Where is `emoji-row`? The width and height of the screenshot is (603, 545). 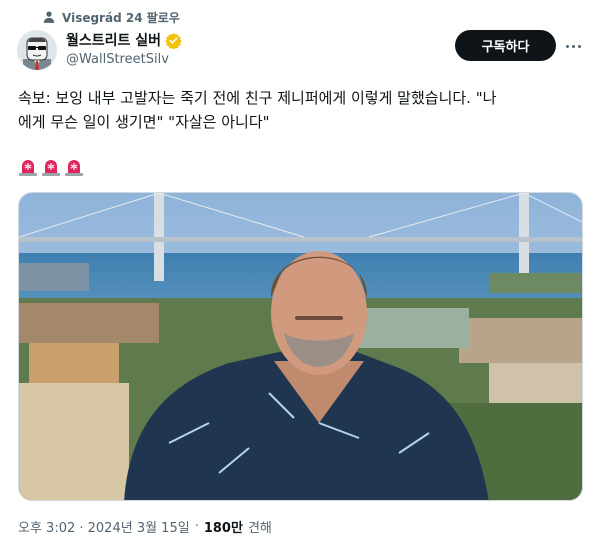 emoji-row is located at coordinates (51, 168).